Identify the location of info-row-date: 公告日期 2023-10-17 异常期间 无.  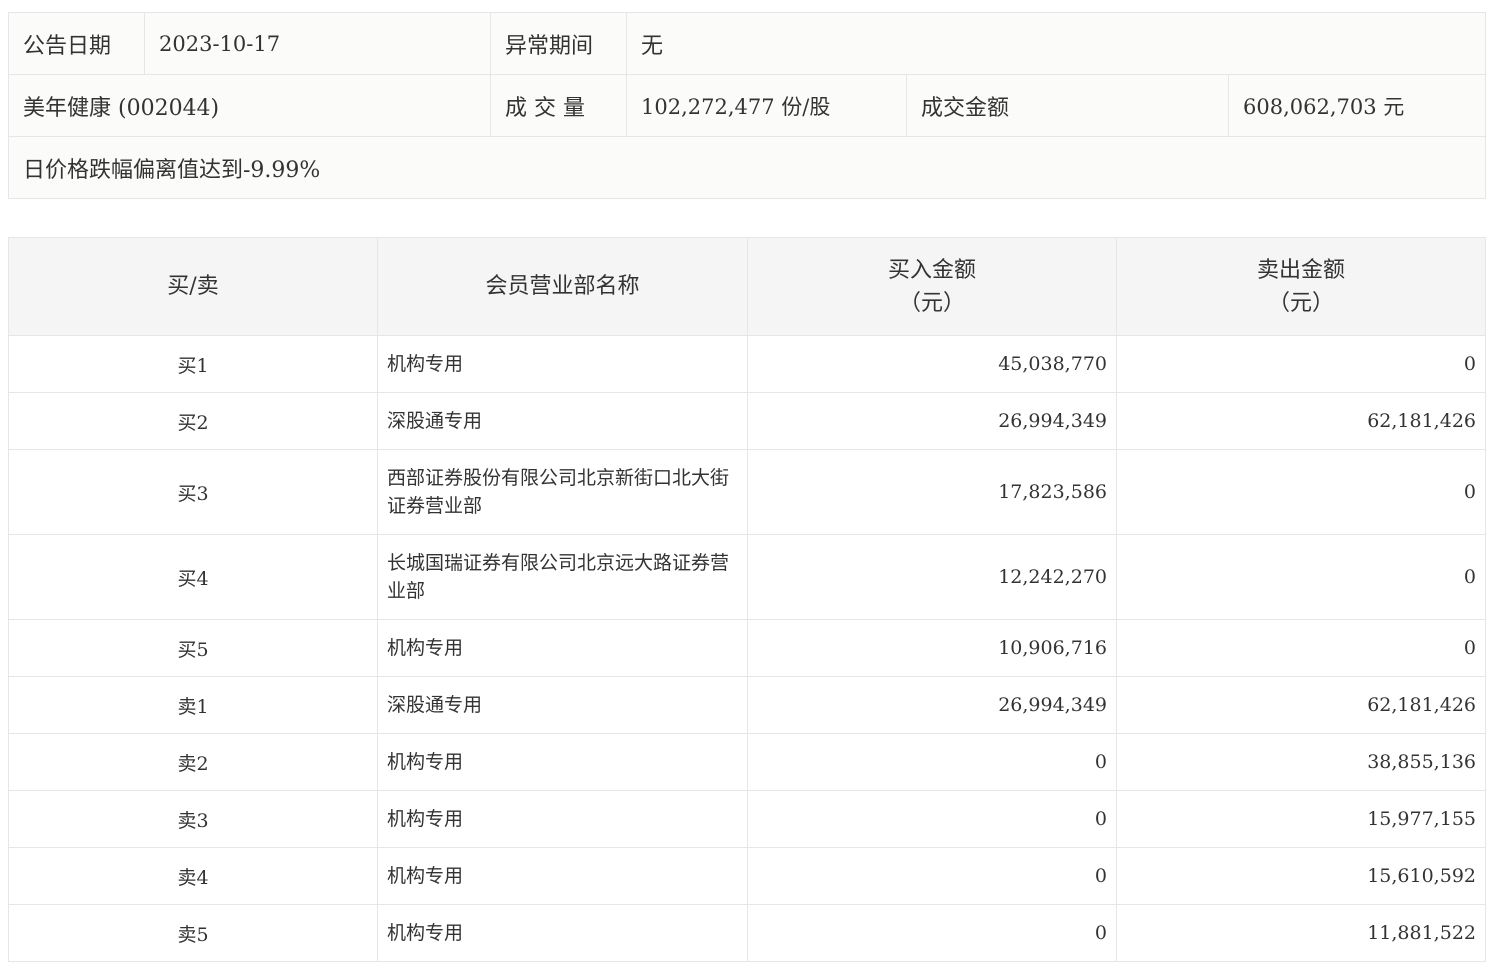
(747, 43).